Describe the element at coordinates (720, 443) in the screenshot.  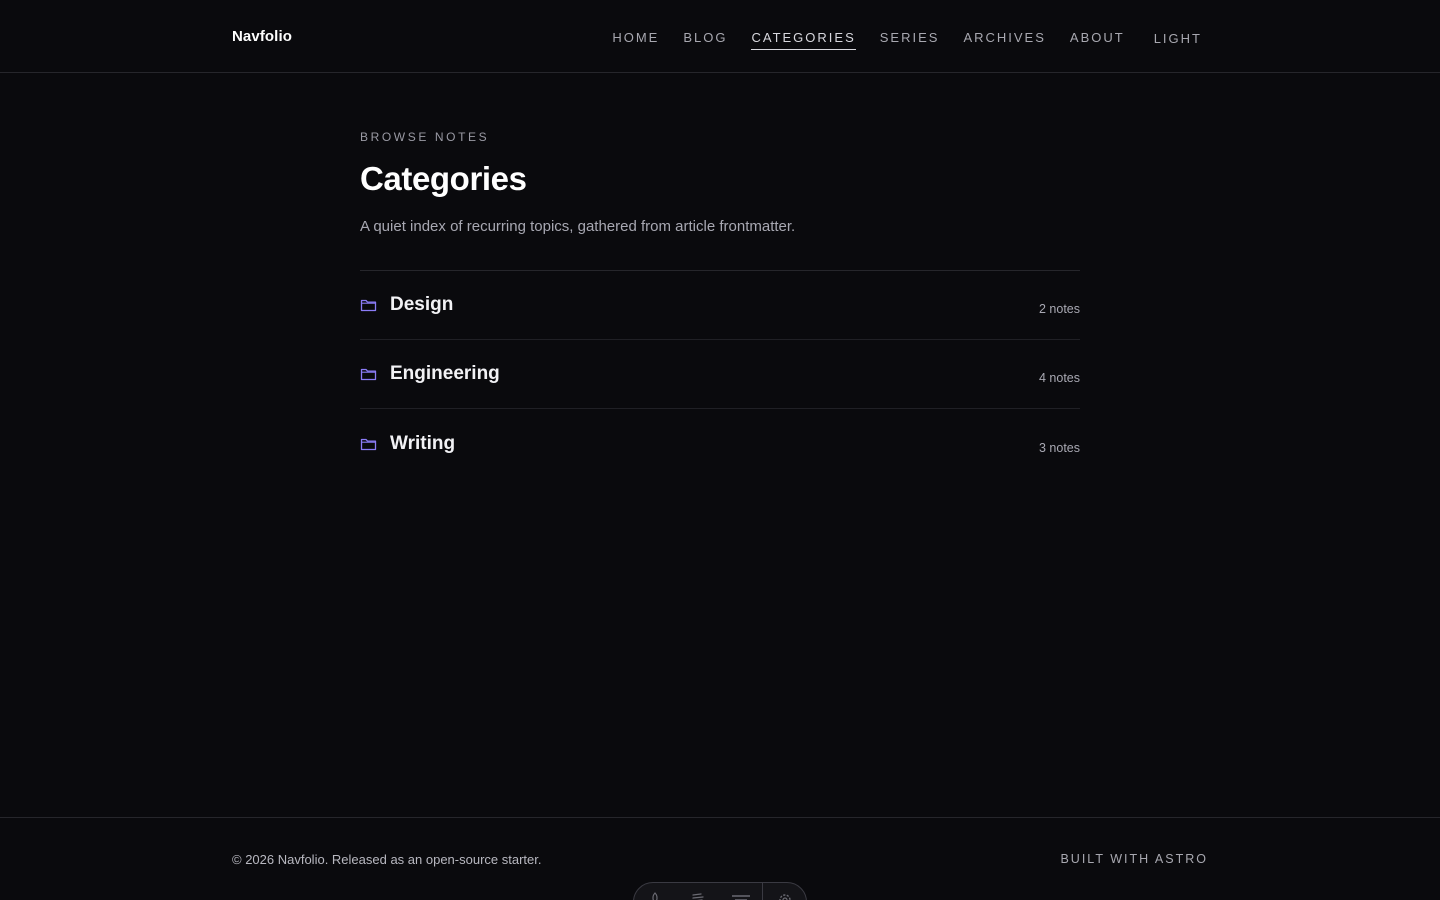
I see `category-item-writing: Writing 3 notes` at that location.